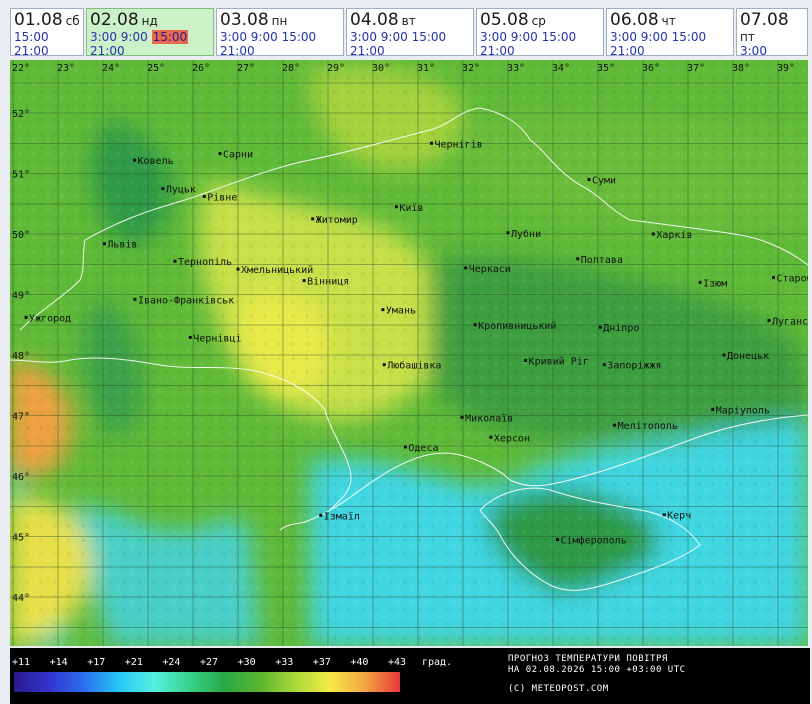  Describe the element at coordinates (21, 68) in the screenshot. I see `longitude-label: 22°` at that location.